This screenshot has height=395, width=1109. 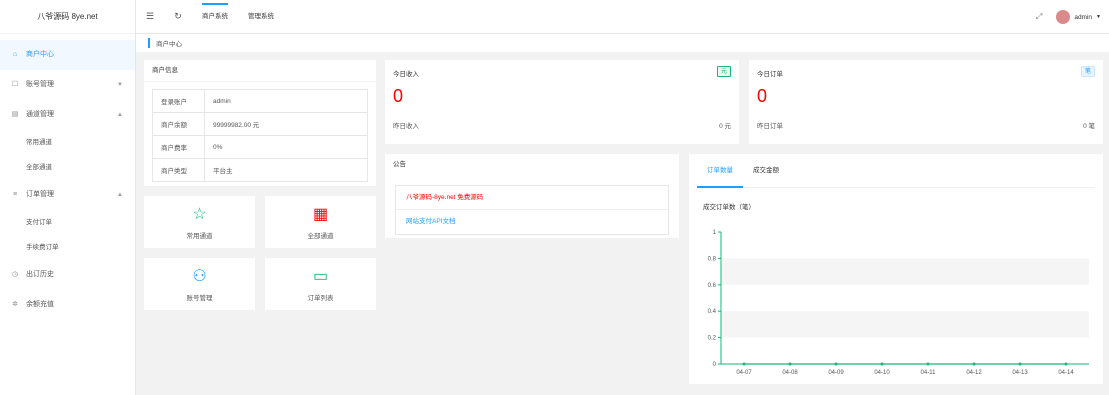 I want to click on top-link-admin: 管理系统, so click(x=261, y=17).